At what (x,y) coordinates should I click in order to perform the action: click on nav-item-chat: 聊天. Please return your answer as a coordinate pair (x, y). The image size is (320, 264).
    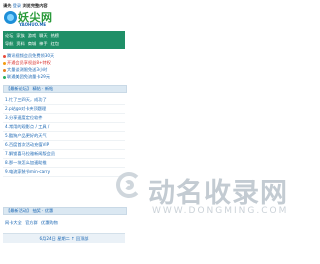
    Looking at the image, I should click on (43, 36).